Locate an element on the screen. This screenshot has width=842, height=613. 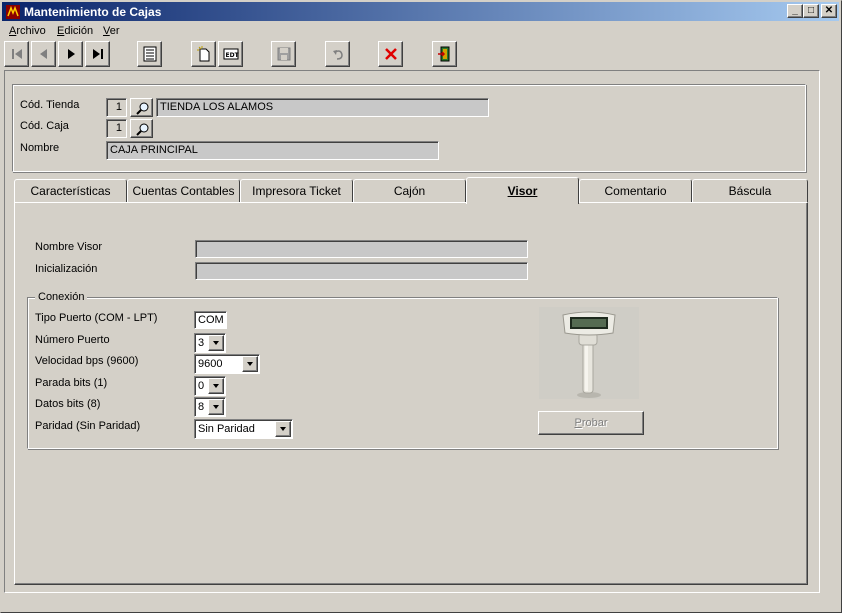
probar-label-rest: robar is located at coordinates (594, 423).